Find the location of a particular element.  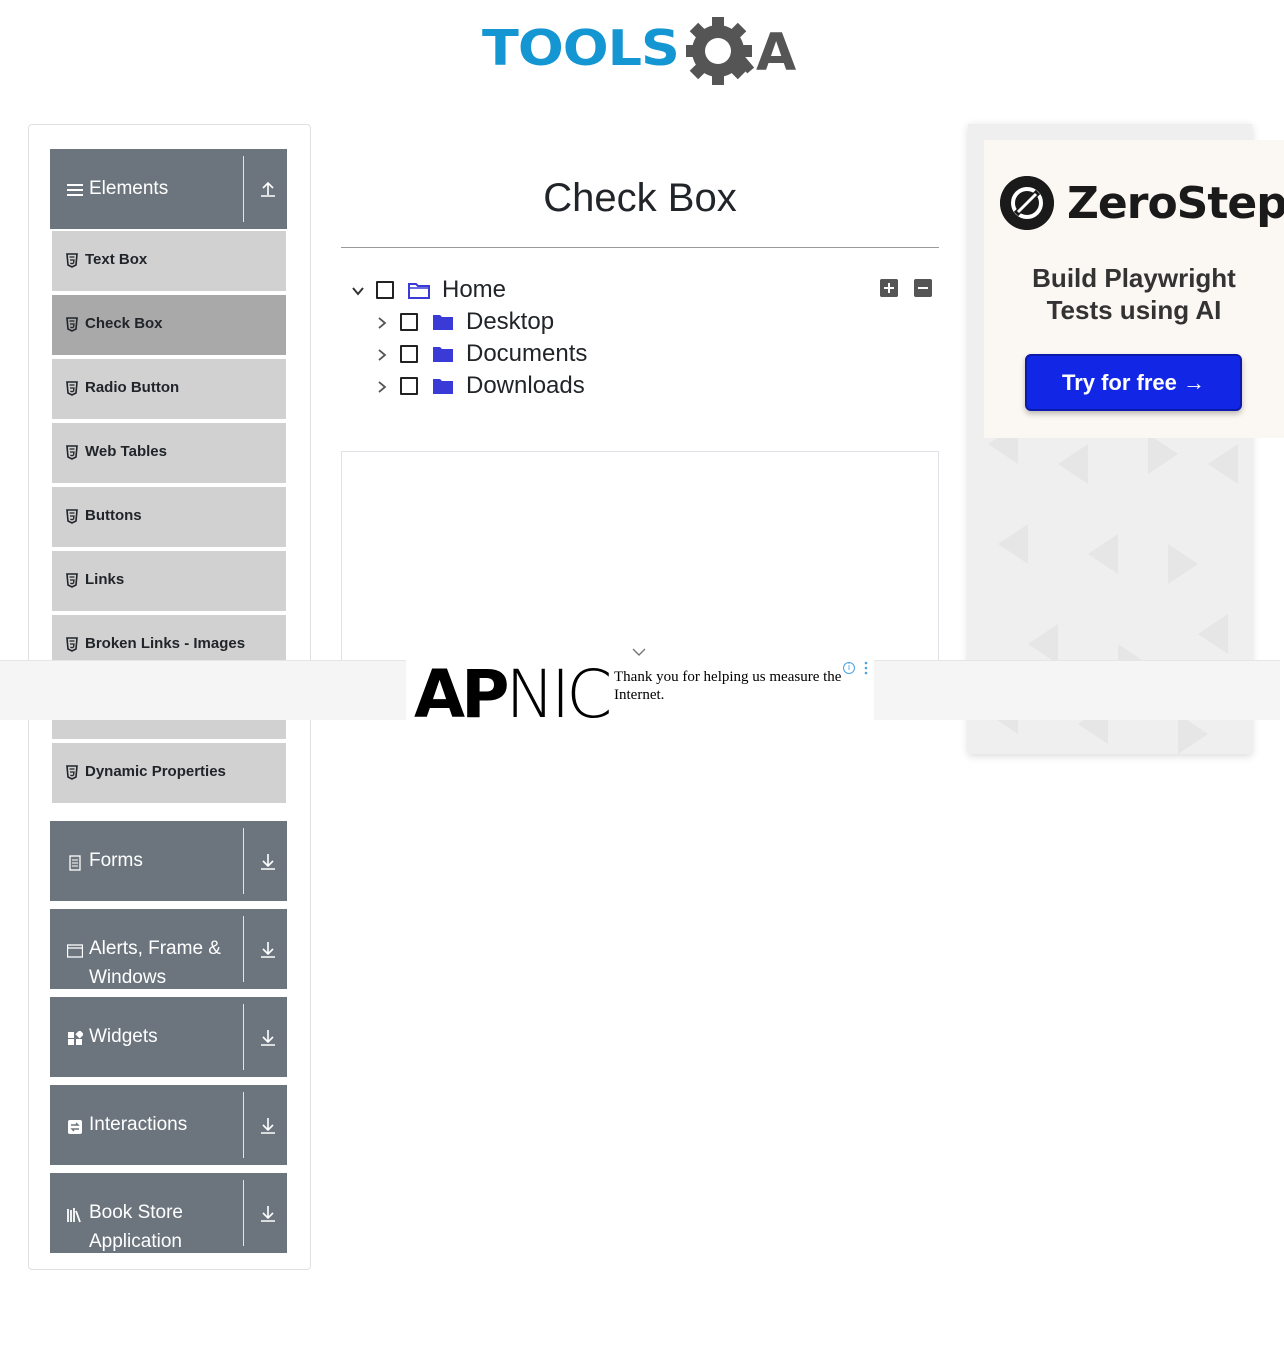

plus-square-icon is located at coordinates (889, 288).